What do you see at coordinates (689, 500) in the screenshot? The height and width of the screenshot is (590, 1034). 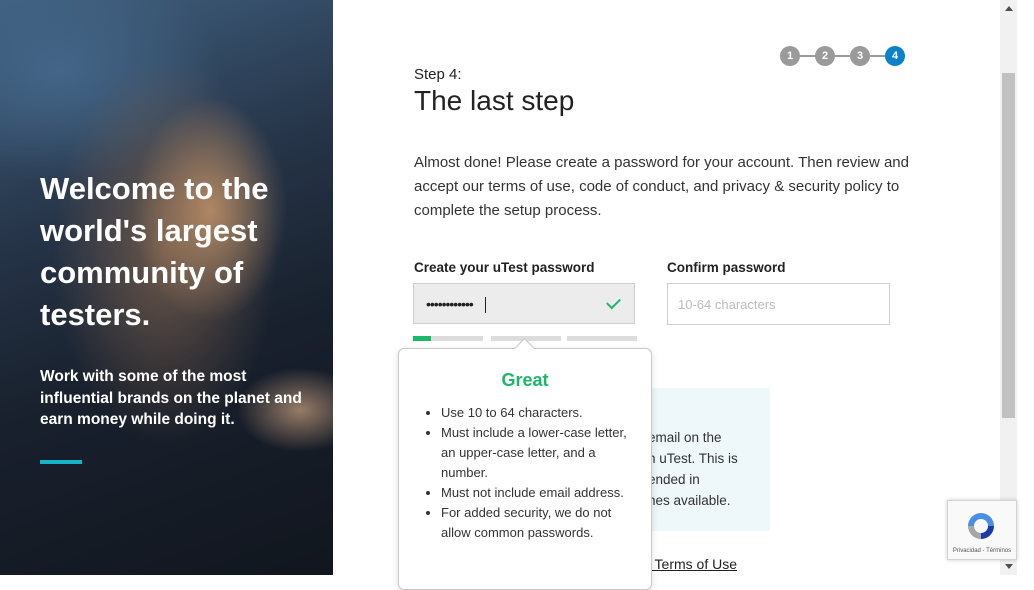 I see `info-line-4: nes available.` at bounding box center [689, 500].